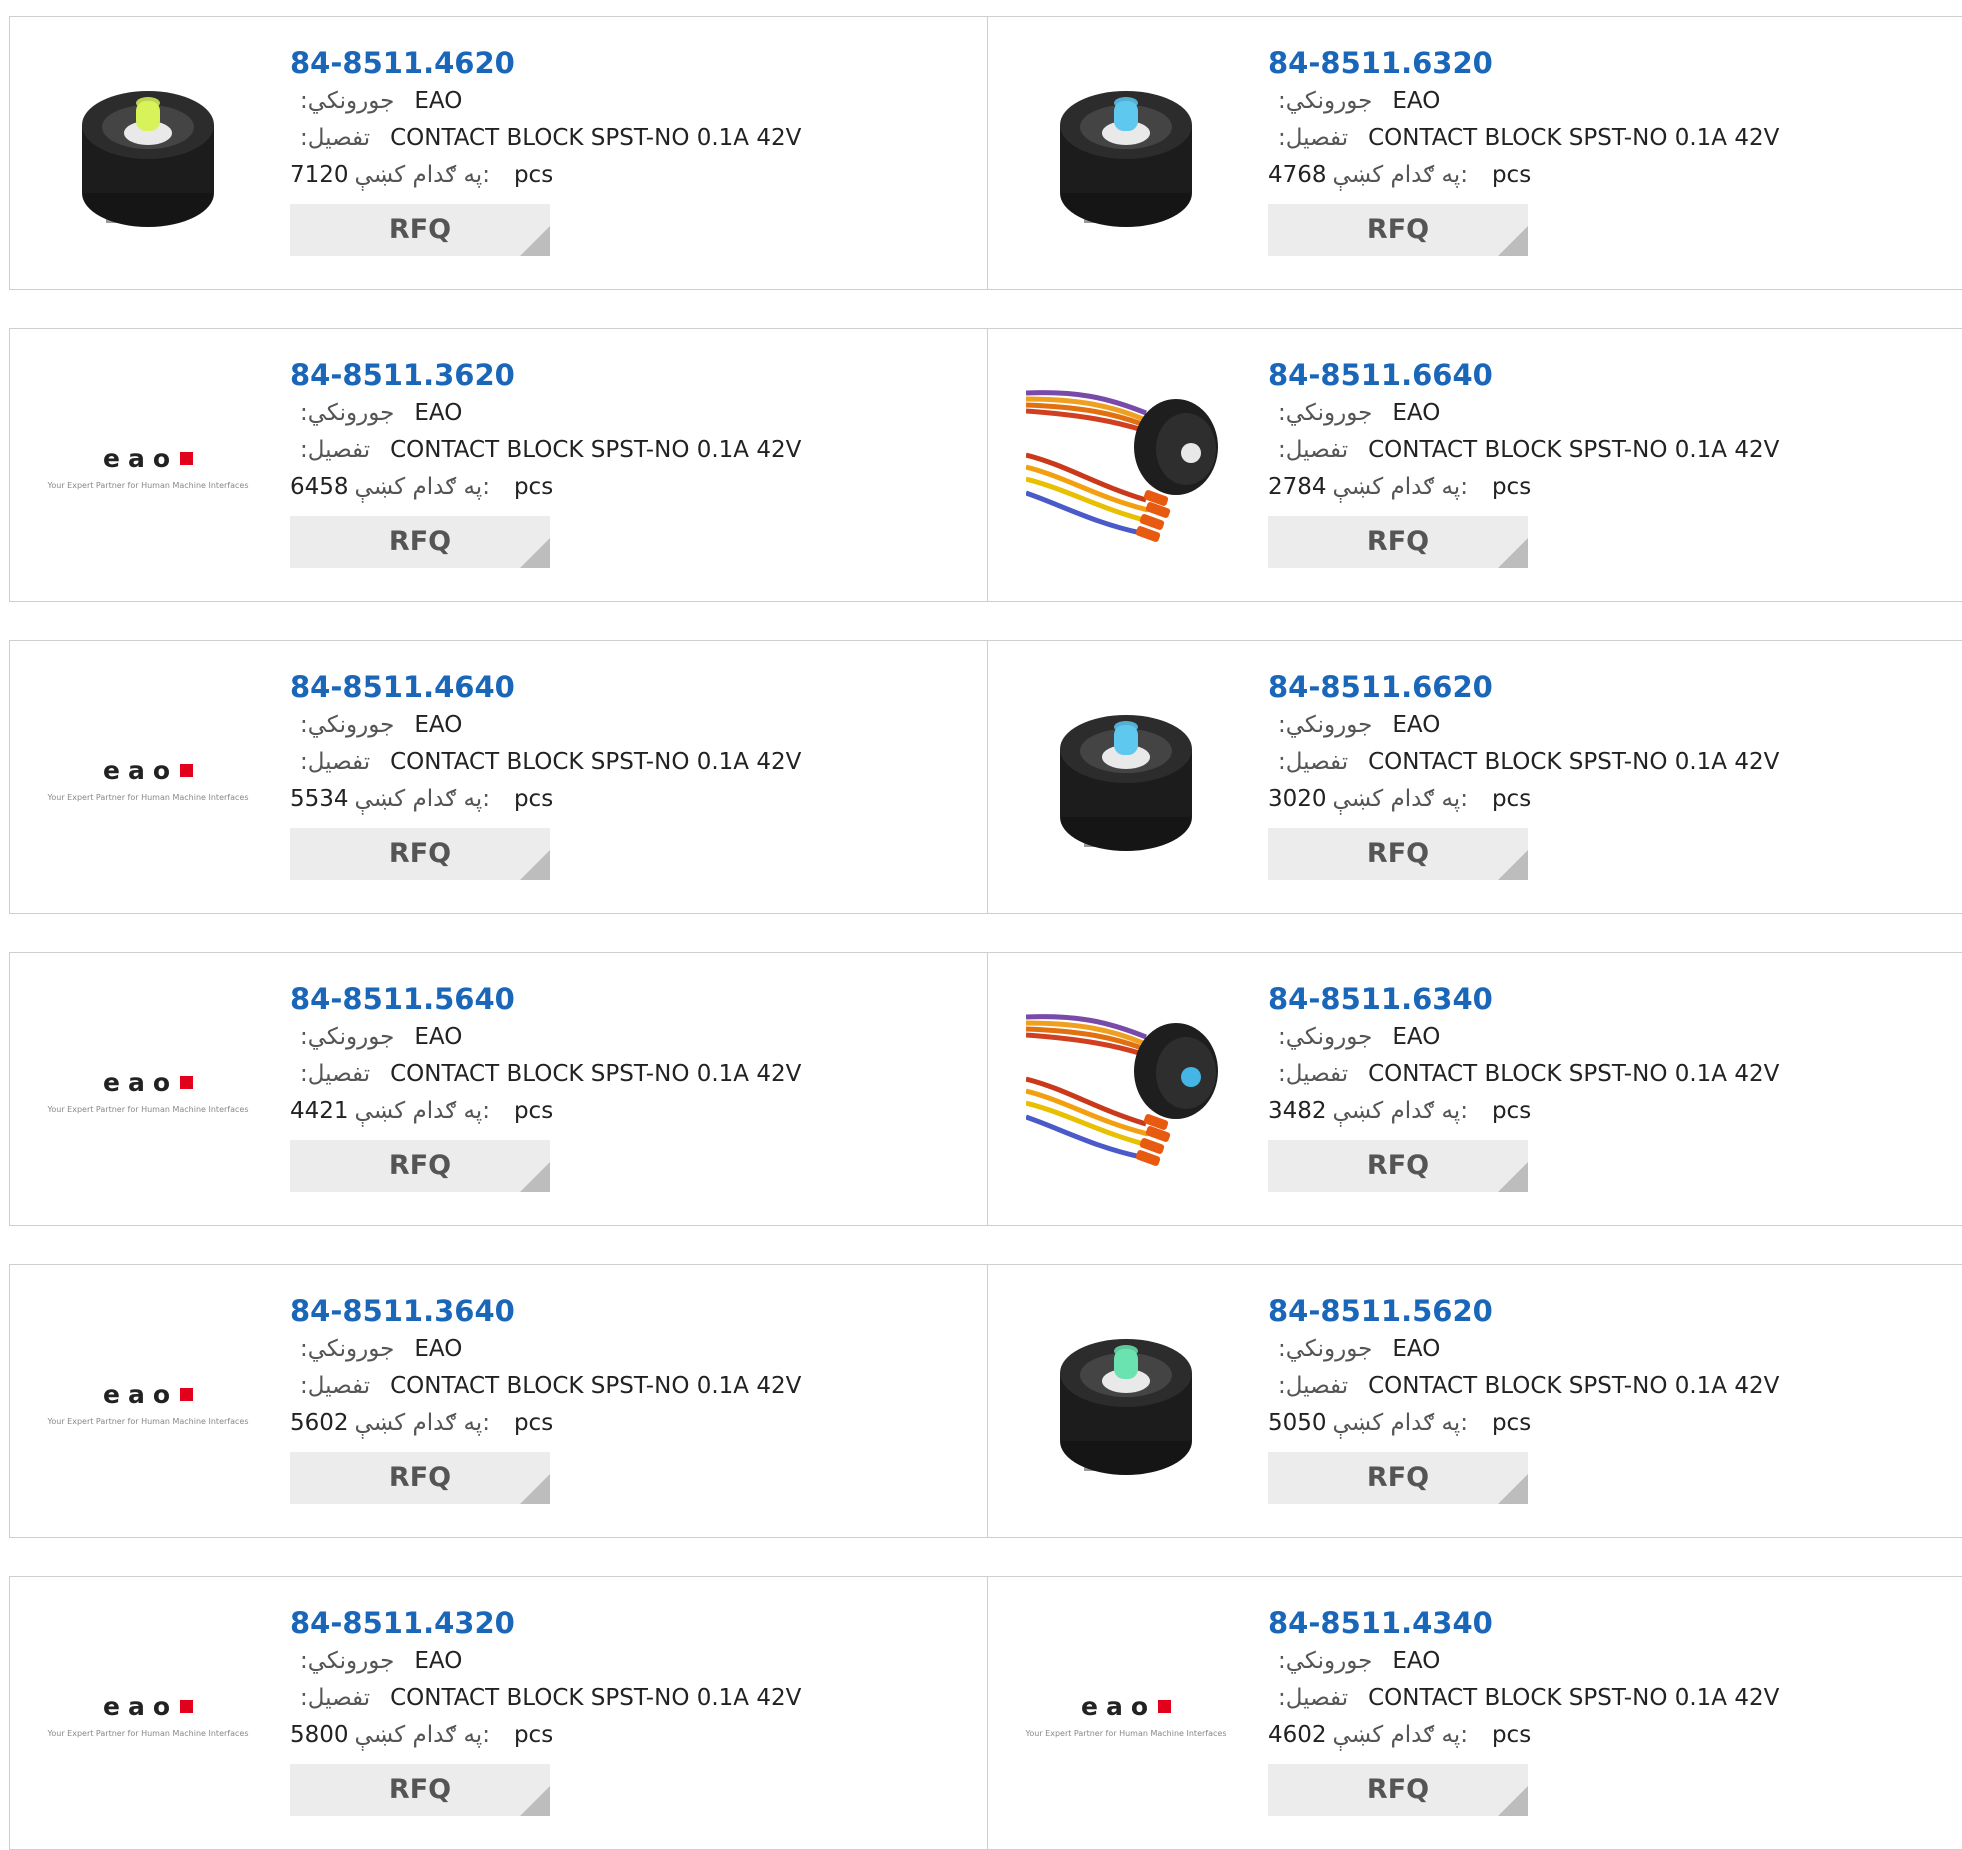 The width and height of the screenshot is (1962, 1850). I want to click on rfq-label: RFQ, so click(1398, 229).